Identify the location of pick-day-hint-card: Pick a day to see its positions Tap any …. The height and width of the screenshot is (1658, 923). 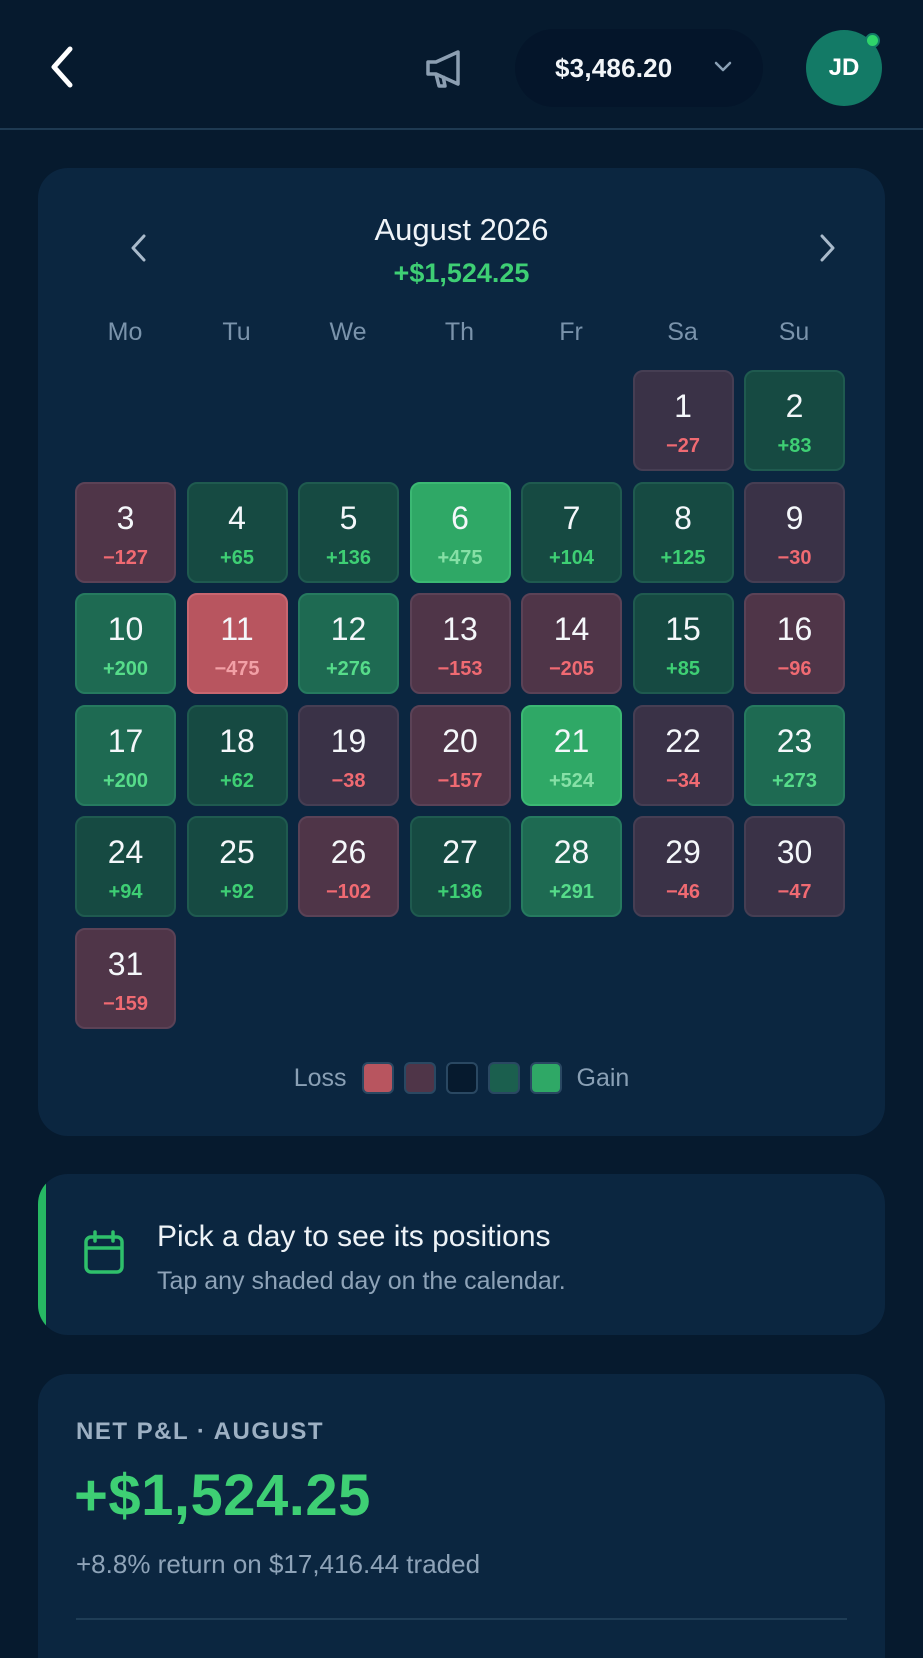
(461, 1254).